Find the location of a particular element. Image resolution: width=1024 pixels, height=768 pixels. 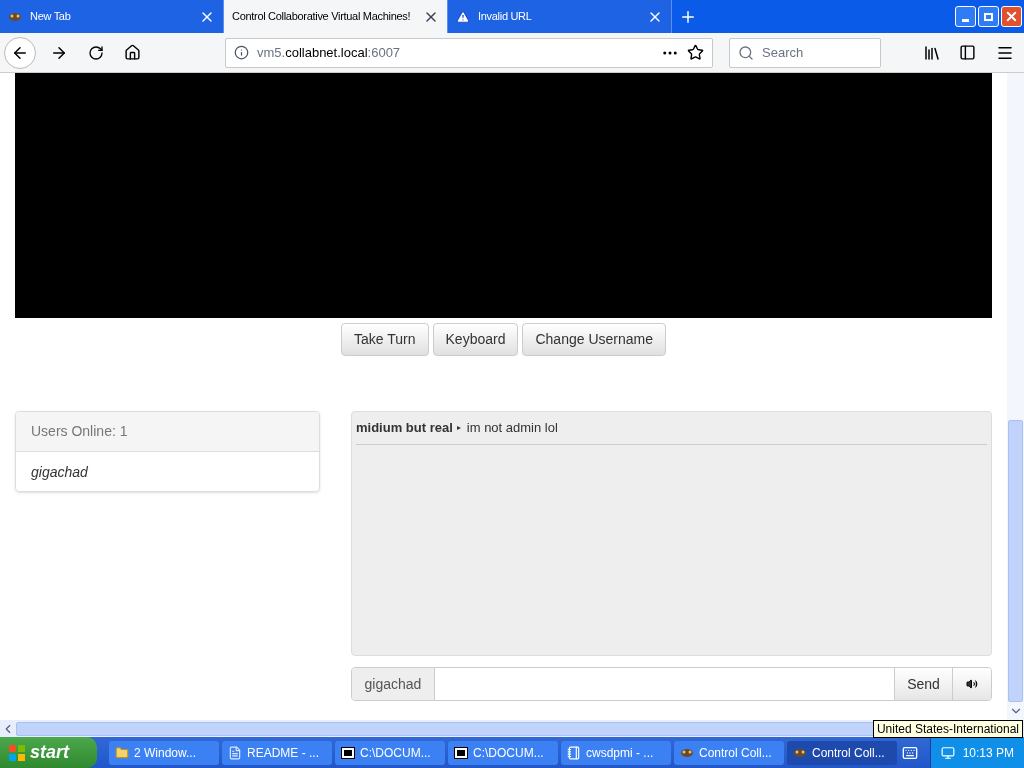

restore-button is located at coordinates (988, 16).